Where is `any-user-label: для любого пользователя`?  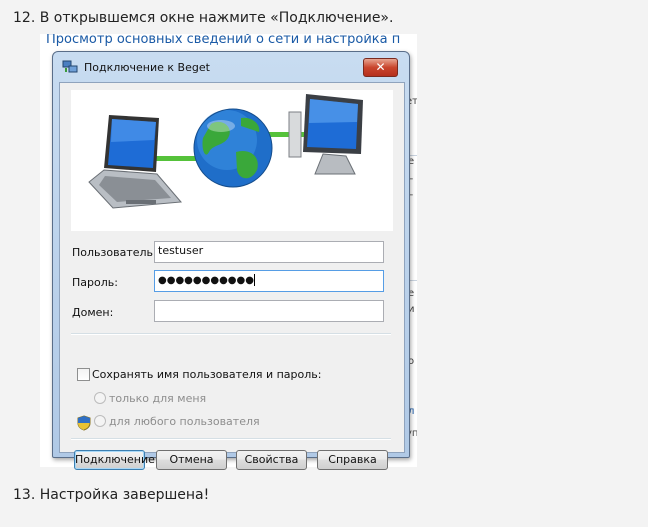 any-user-label: для любого пользователя is located at coordinates (184, 421).